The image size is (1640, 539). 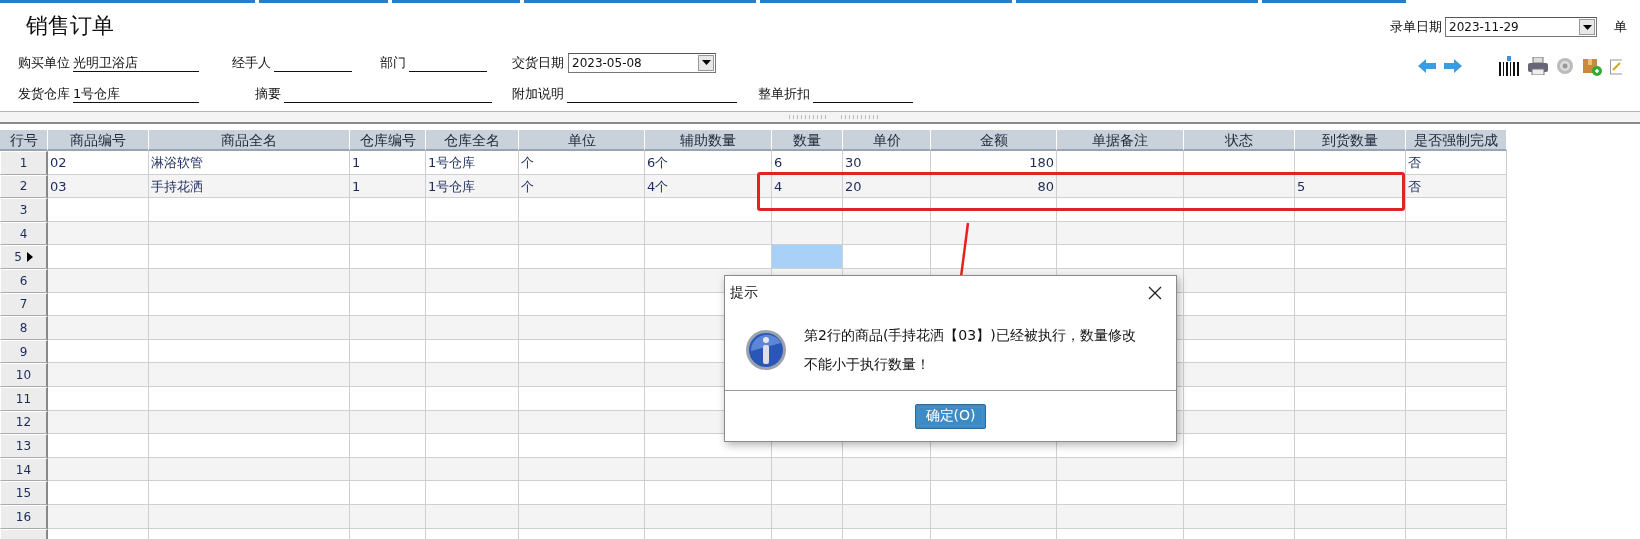 I want to click on form-title: 销售订单, so click(x=70, y=26).